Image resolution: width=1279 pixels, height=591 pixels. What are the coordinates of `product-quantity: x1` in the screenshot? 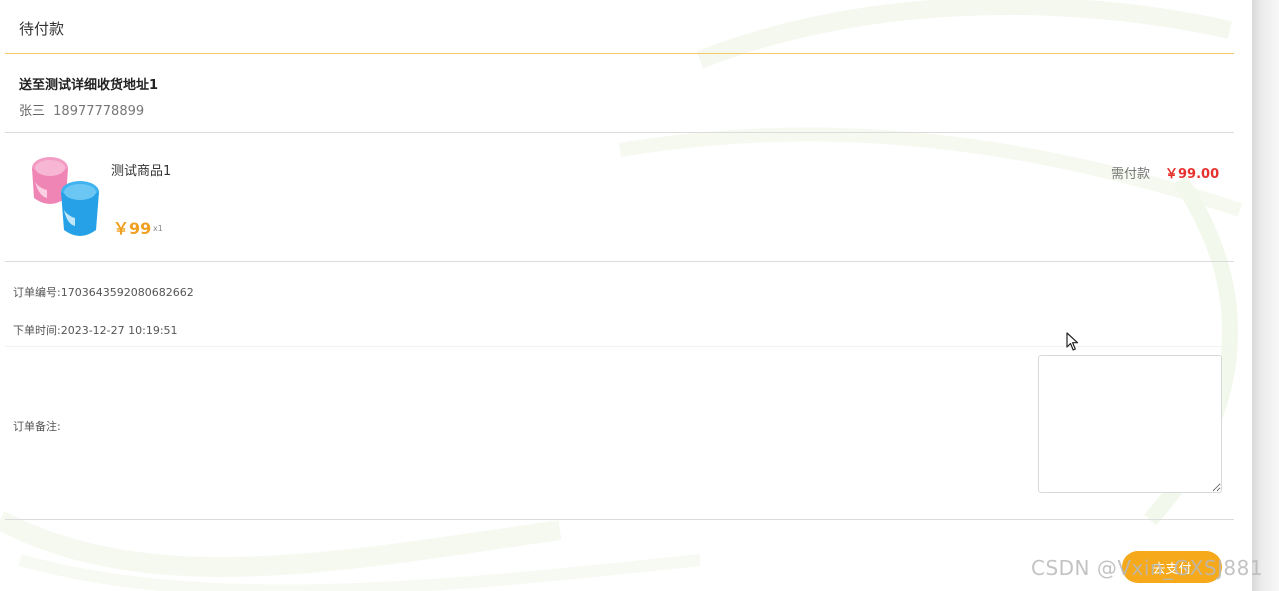 It's located at (158, 228).